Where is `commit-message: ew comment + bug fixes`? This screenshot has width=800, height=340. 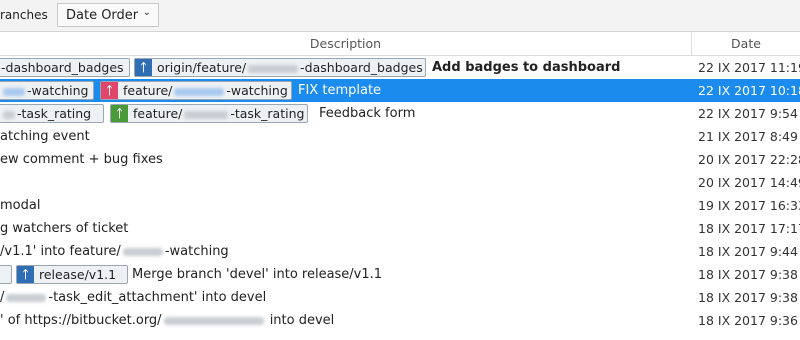 commit-message: ew comment + bug fixes is located at coordinates (81, 159).